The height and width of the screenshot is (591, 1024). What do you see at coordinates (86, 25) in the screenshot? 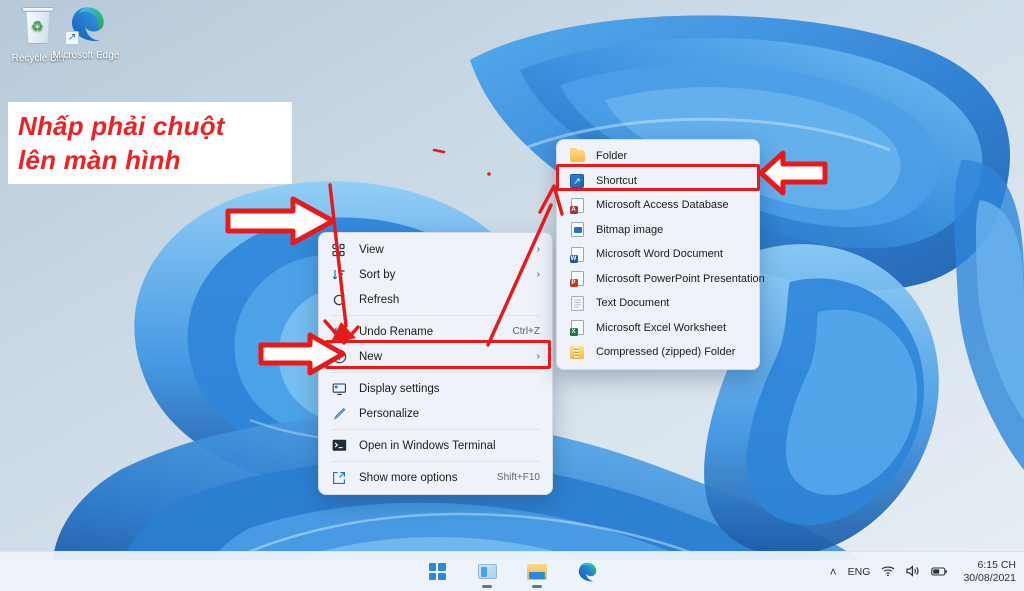
I see `microsoft-edge-icon: ↗` at bounding box center [86, 25].